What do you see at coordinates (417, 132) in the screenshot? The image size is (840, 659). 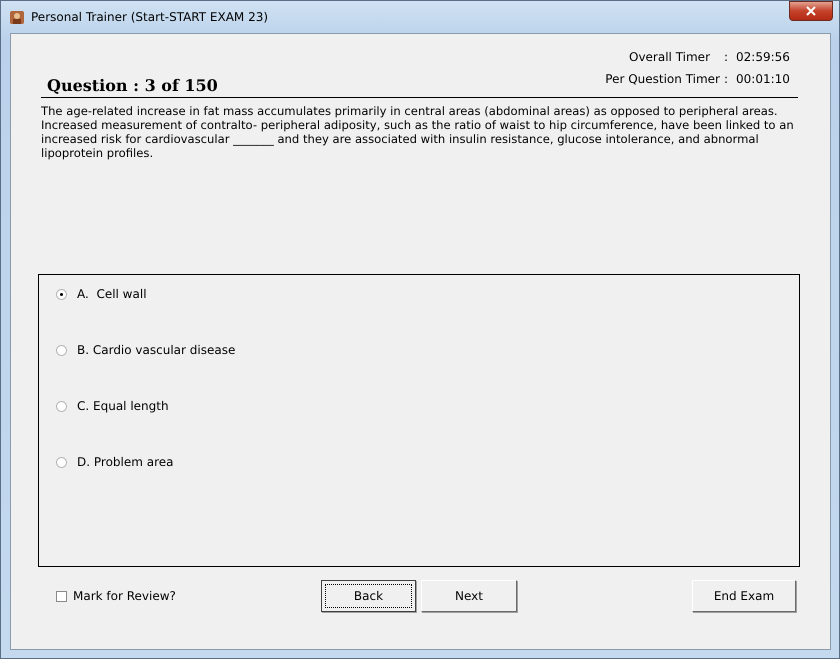 I see `question-text: The age-related increase in fat mass accumulates primarily in central areas (abdominal areas) as opposed to peripheral areas. Increased measurement of contralto- peripheral adiposity, such as the ratio of waist to hip circumference, have been linked to an increased risk for cardiovascular _______ and they are associated with insulin resistance, glucose intolerance, and abnormal lipoprotein profiles.` at bounding box center [417, 132].